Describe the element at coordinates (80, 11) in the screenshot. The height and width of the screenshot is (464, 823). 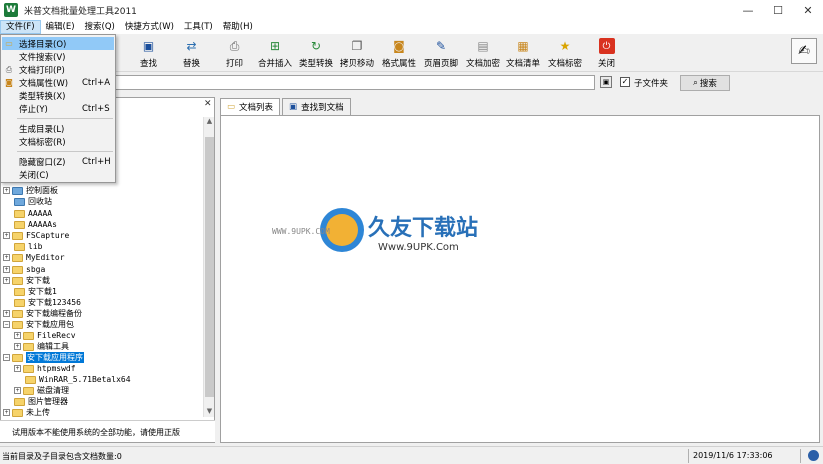
I see `window-title: 米普文档批量处理工具2011` at that location.